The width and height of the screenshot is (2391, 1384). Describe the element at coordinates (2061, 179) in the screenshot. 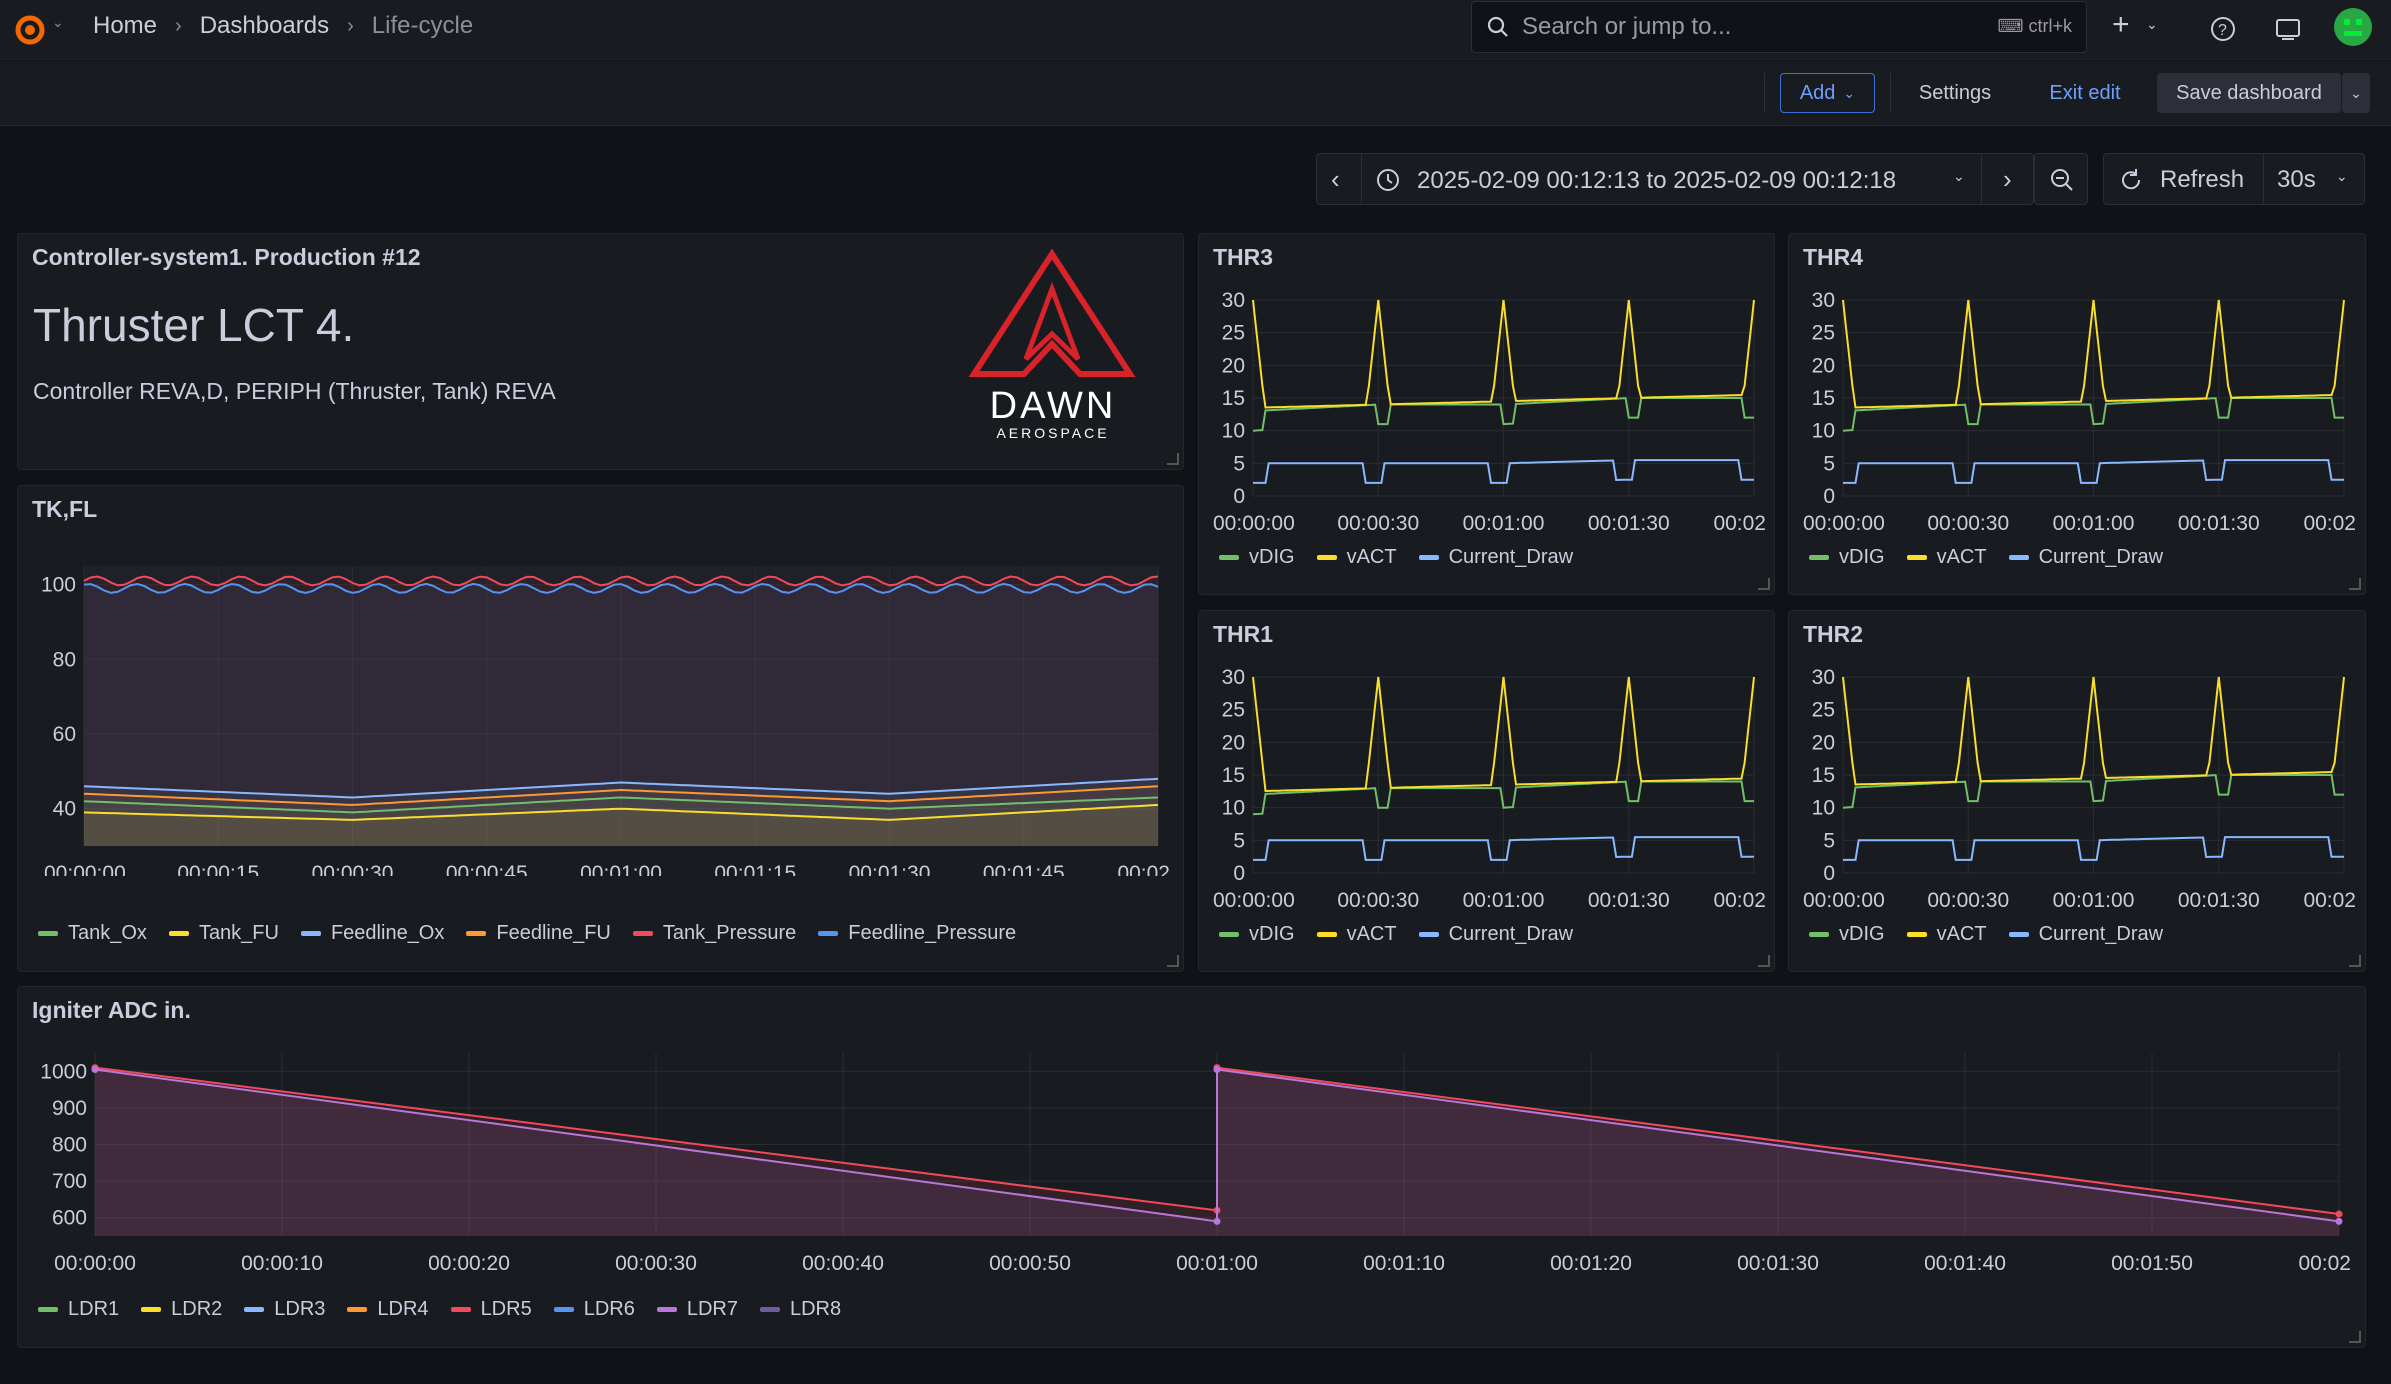

I see `zoom-out-button` at that location.